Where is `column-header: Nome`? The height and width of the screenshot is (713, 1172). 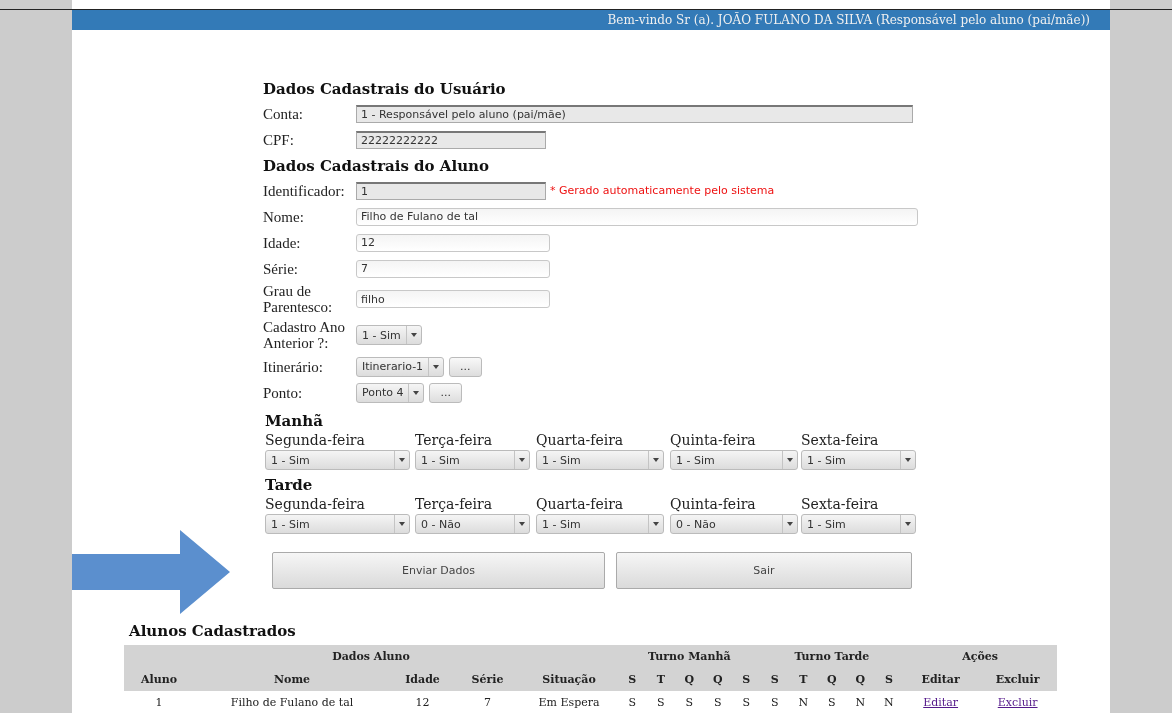 column-header: Nome is located at coordinates (292, 679).